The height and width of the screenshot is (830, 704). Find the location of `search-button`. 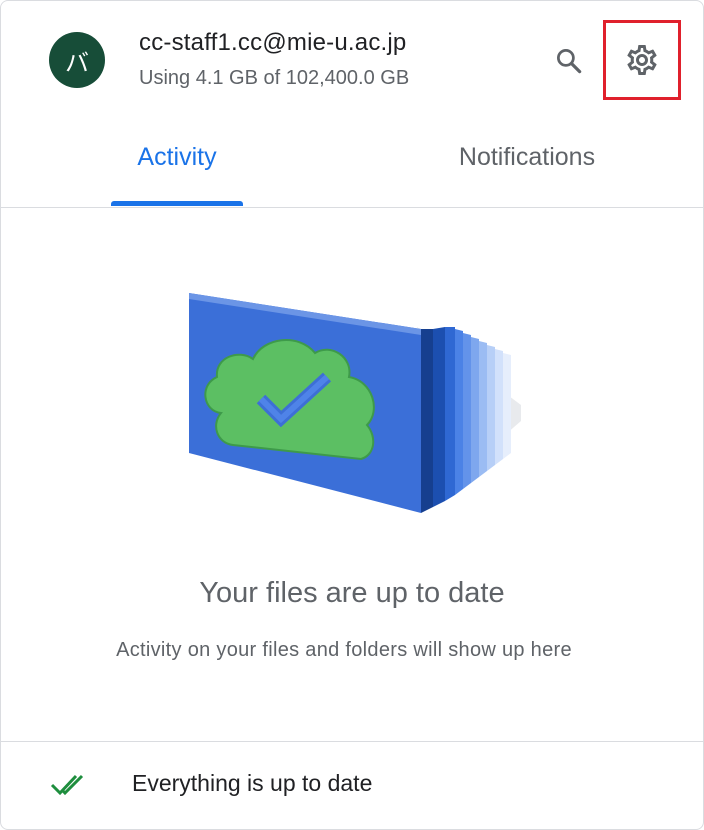

search-button is located at coordinates (569, 61).